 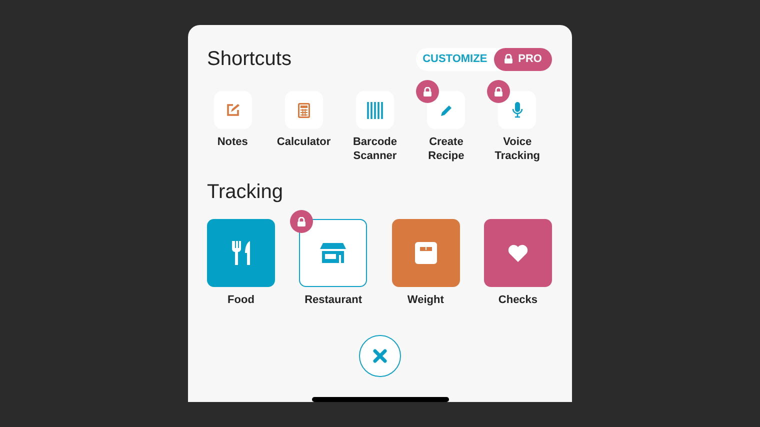 I want to click on pencil-icon, so click(x=446, y=110).